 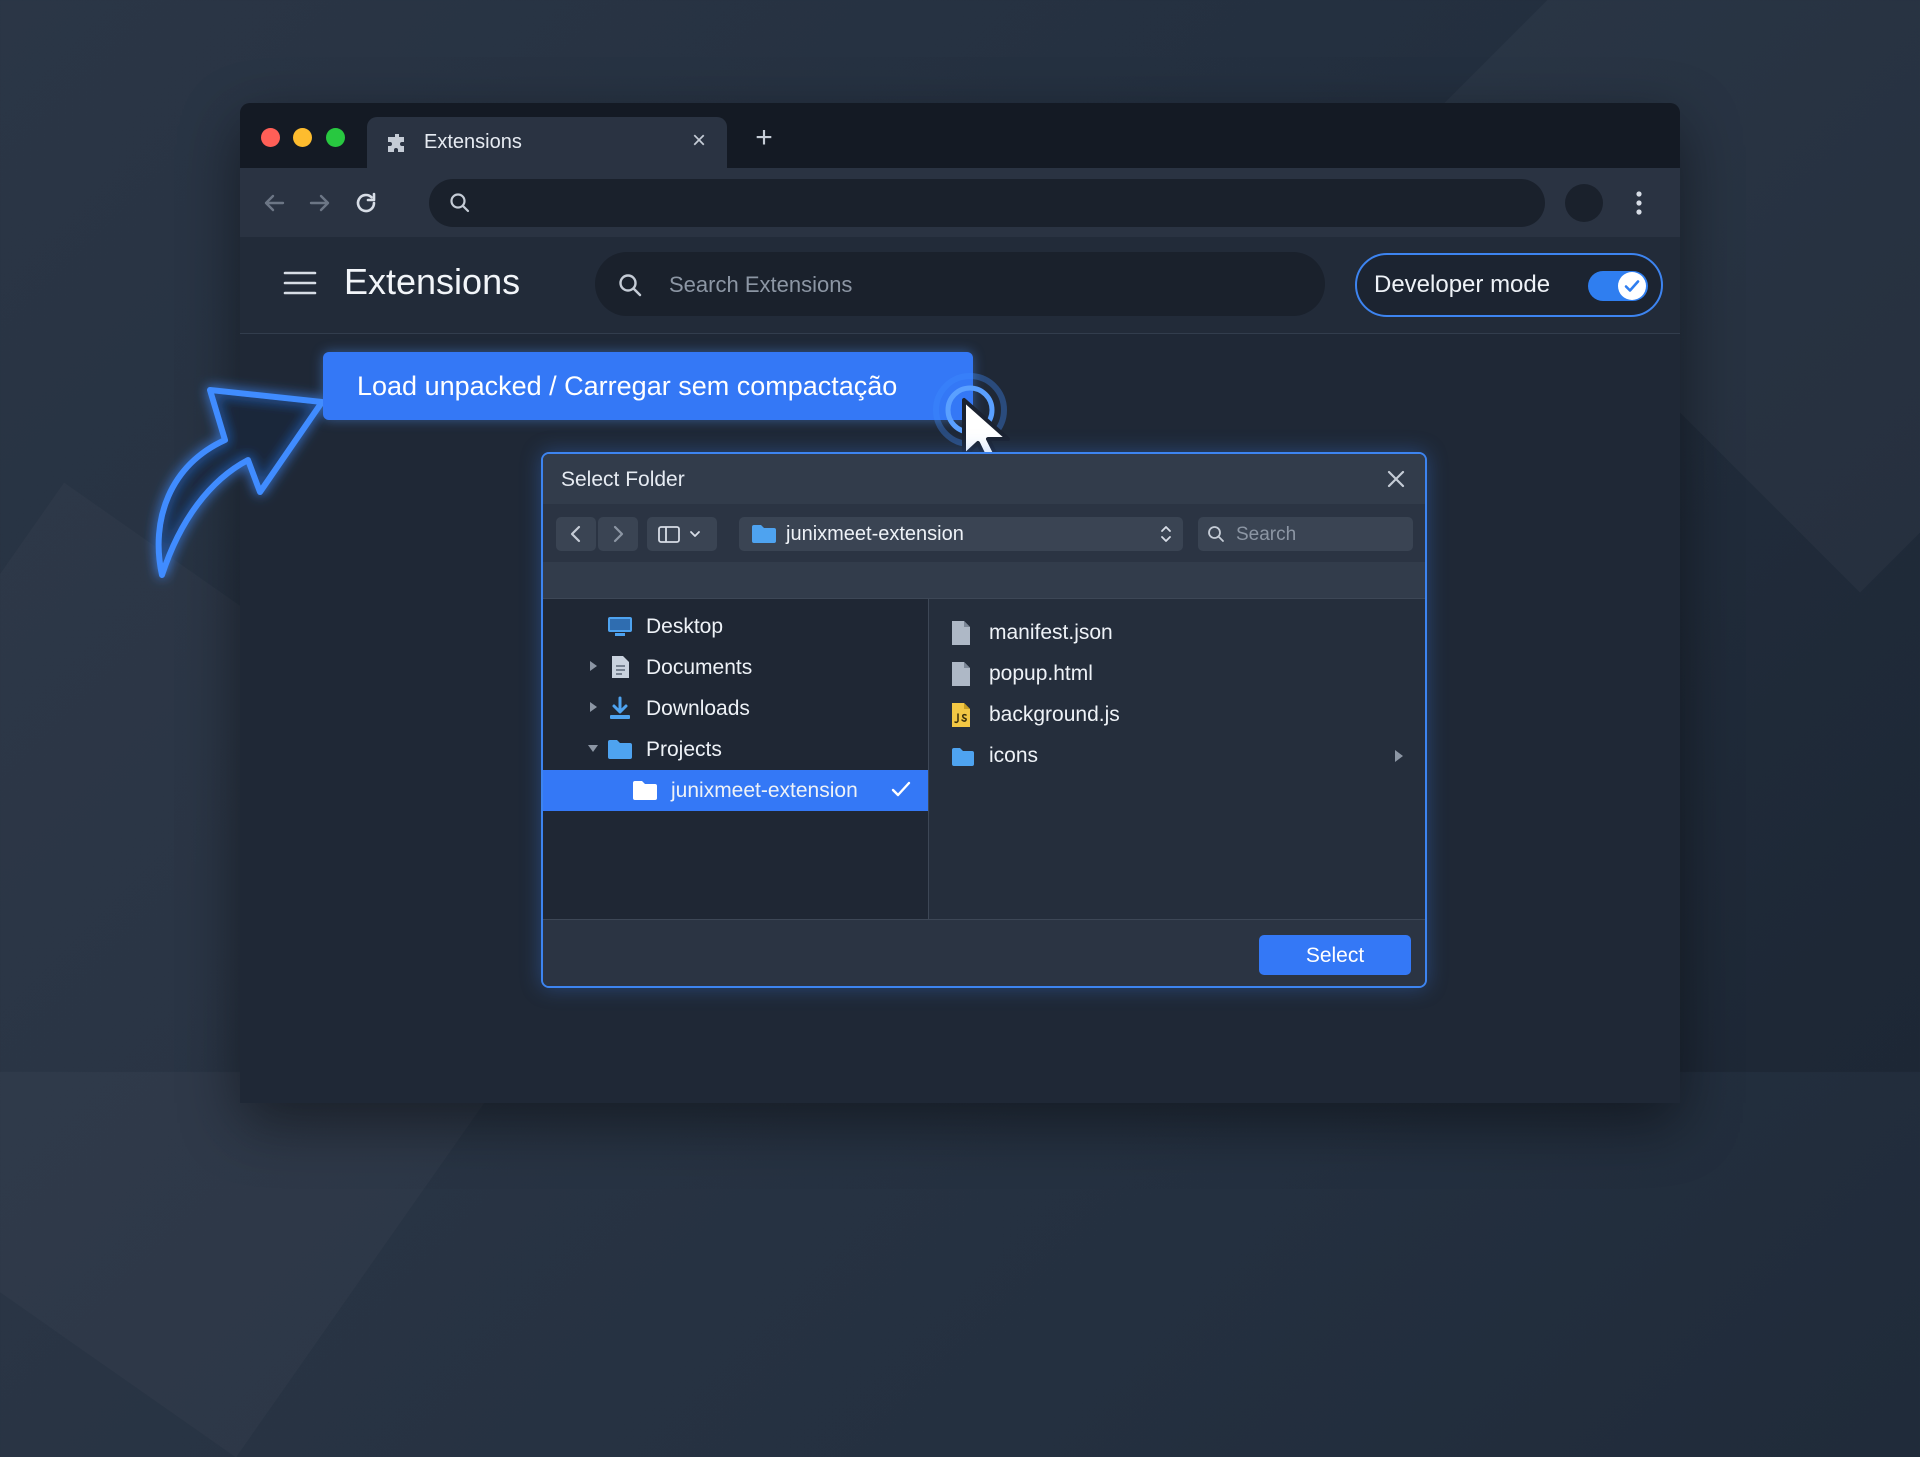 I want to click on sidebar-item-desktop: Desktop, so click(x=735, y=626).